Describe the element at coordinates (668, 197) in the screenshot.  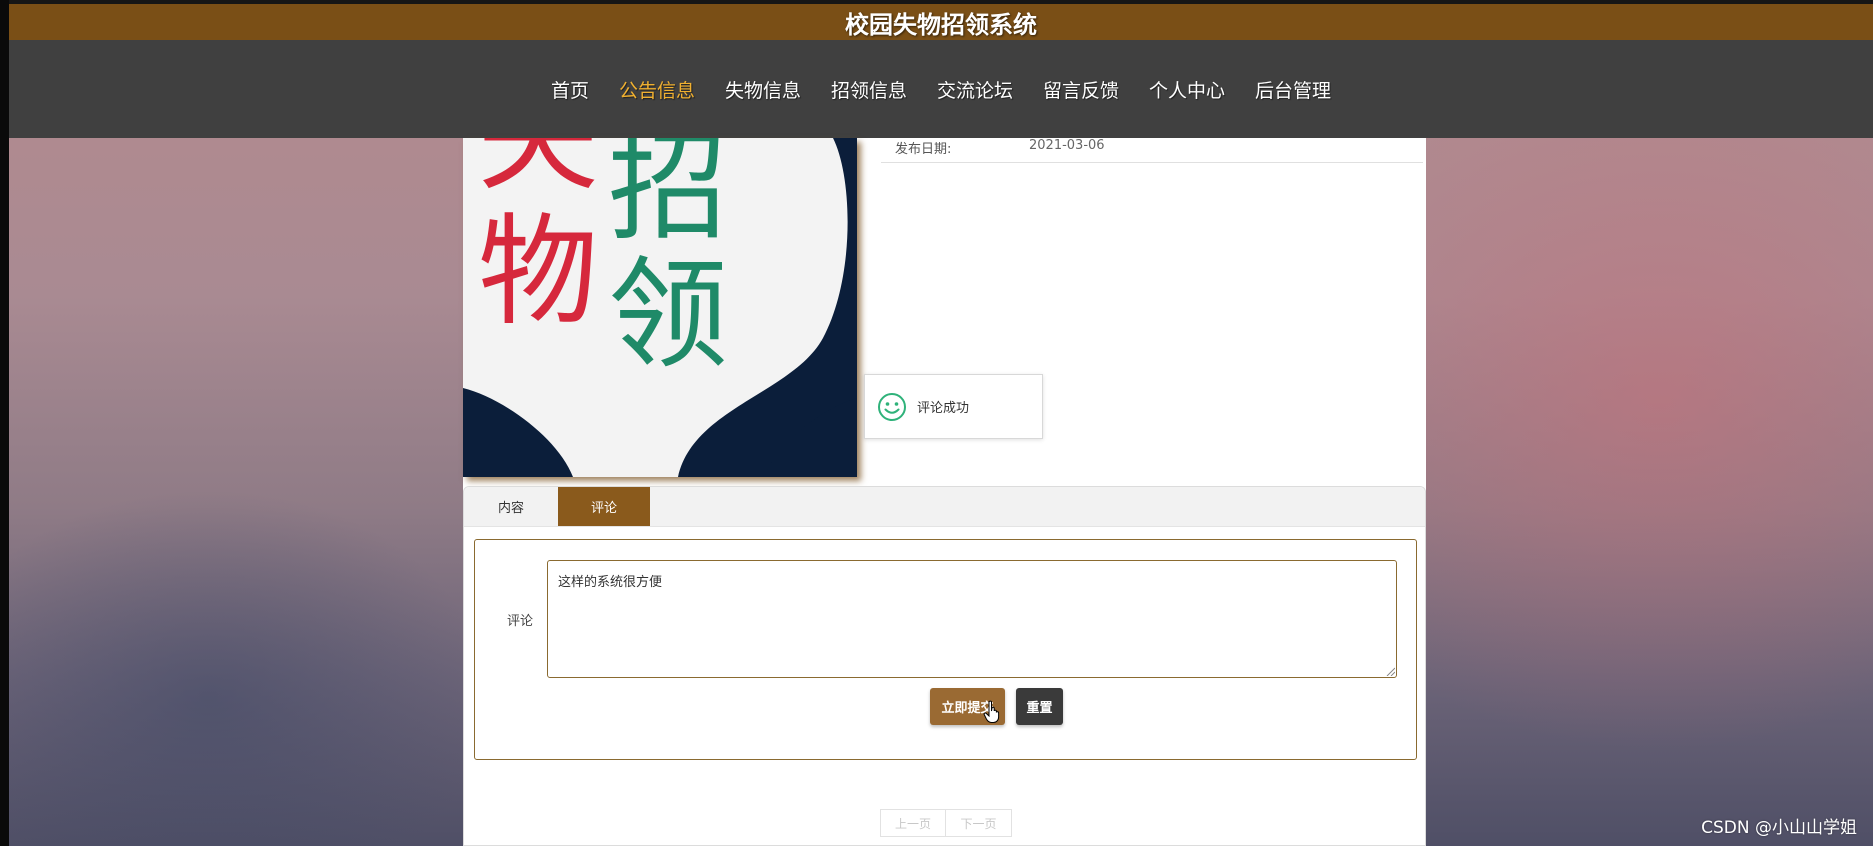
I see `poster-char-claim: 招` at that location.